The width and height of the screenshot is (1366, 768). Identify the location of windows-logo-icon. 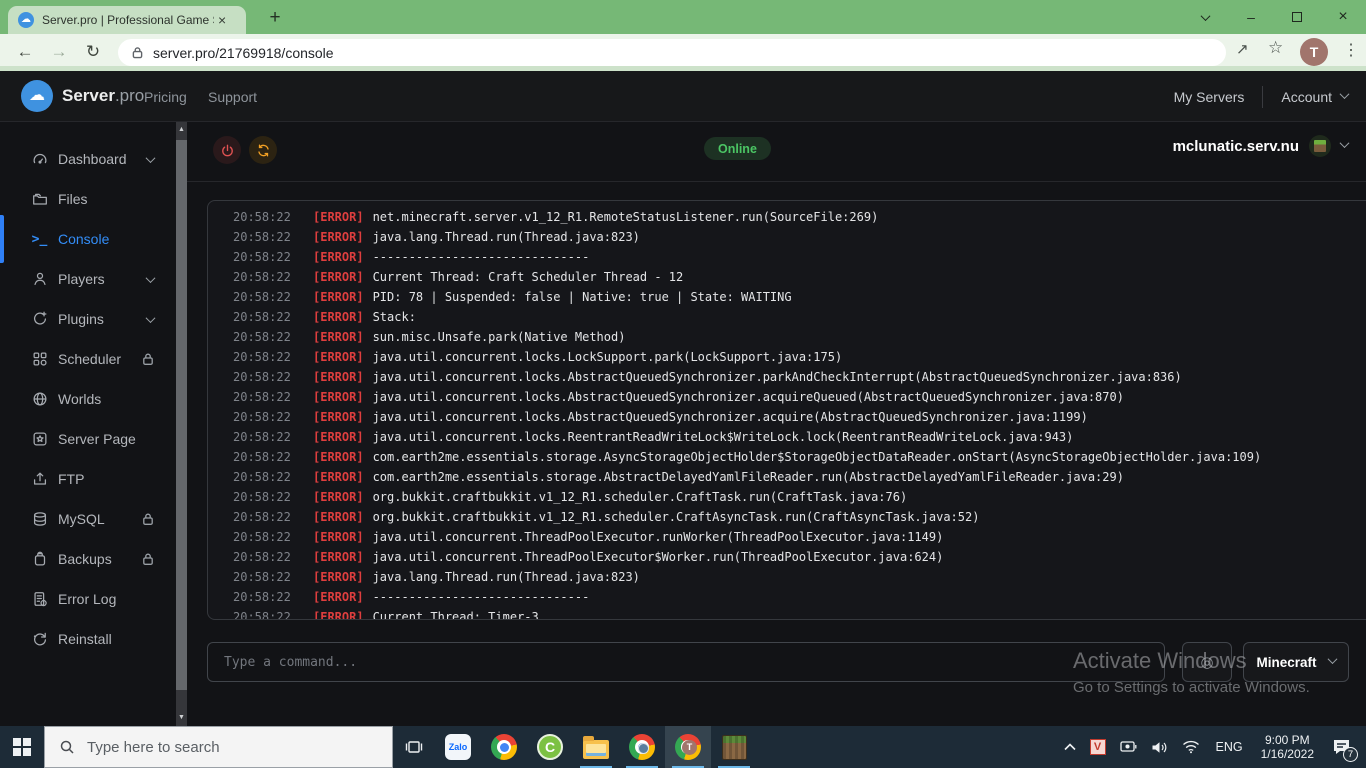
(22, 747).